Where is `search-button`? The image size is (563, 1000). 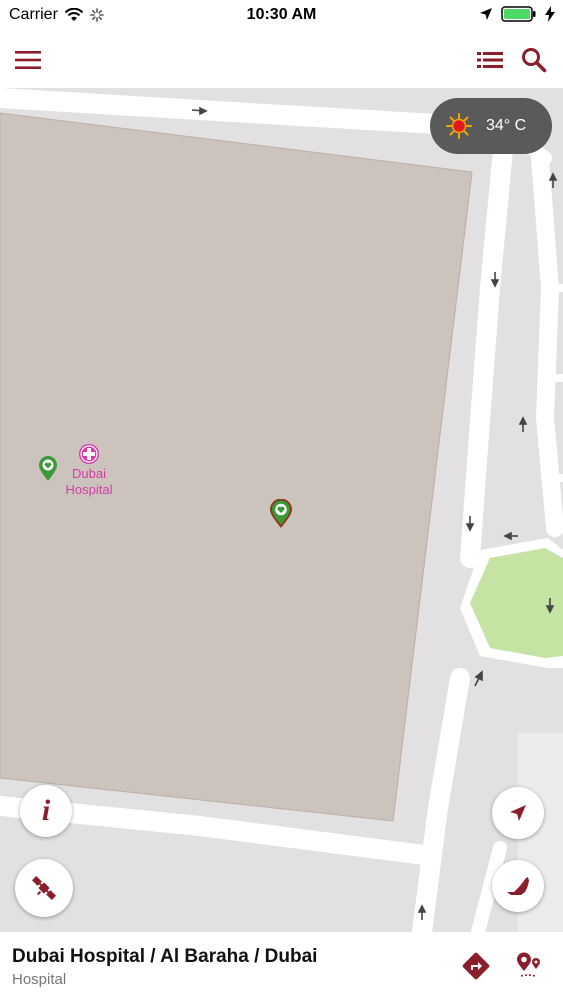
search-button is located at coordinates (534, 60).